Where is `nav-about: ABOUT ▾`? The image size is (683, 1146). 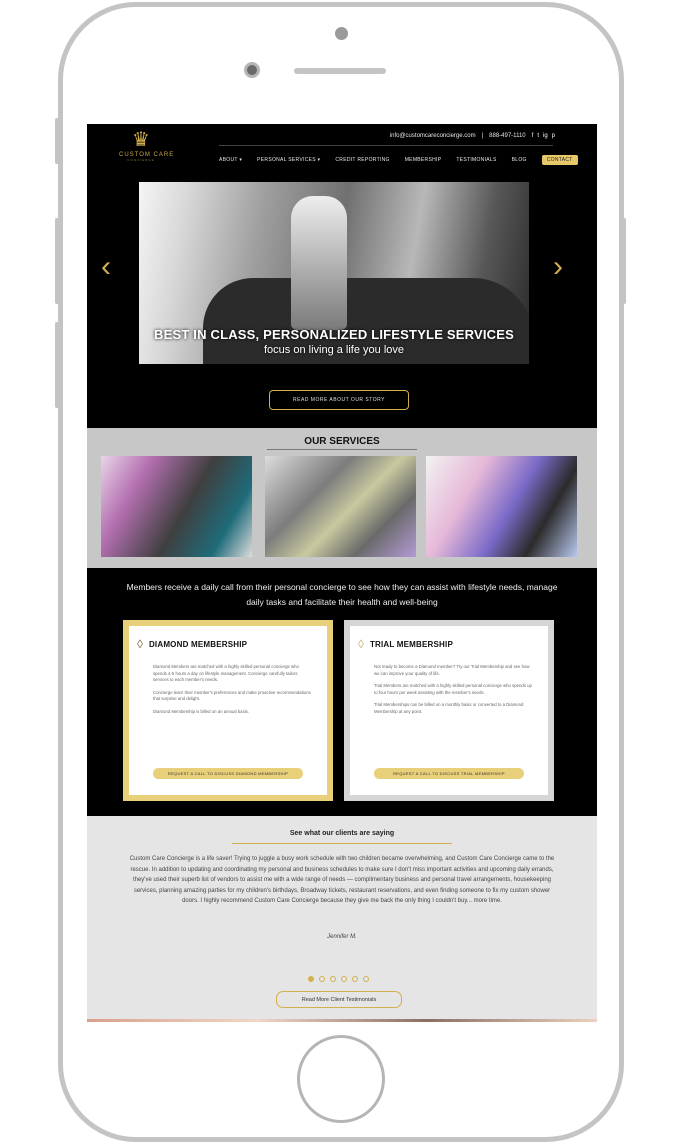 nav-about: ABOUT ▾ is located at coordinates (230, 160).